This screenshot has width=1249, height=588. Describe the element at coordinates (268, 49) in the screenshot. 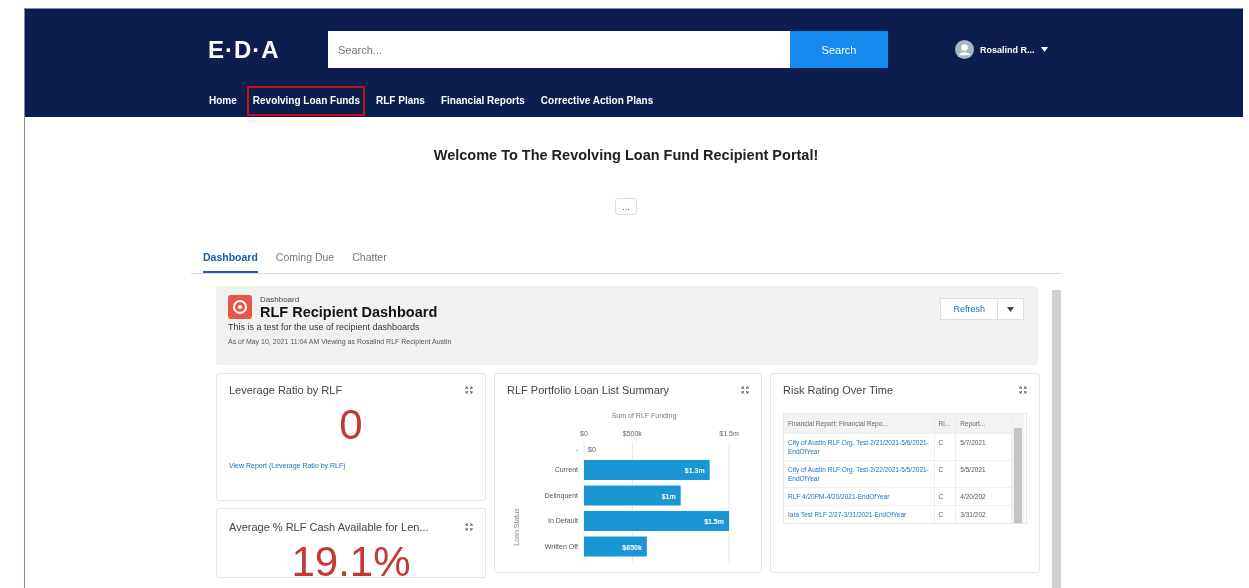

I see `logo: E·D·A` at that location.